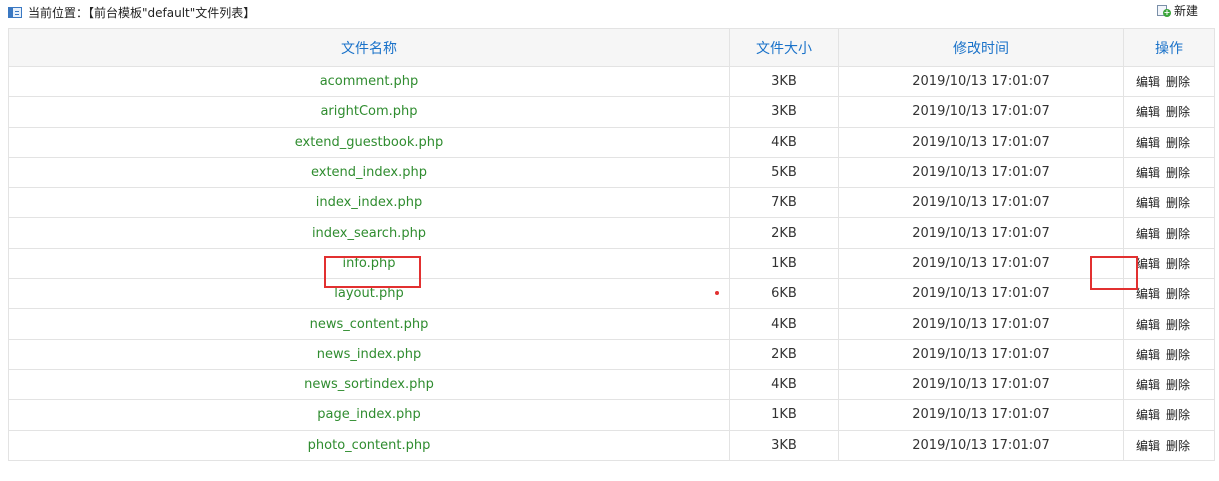 Image resolution: width=1219 pixels, height=481 pixels. I want to click on file-name-link: acomment.php, so click(369, 81).